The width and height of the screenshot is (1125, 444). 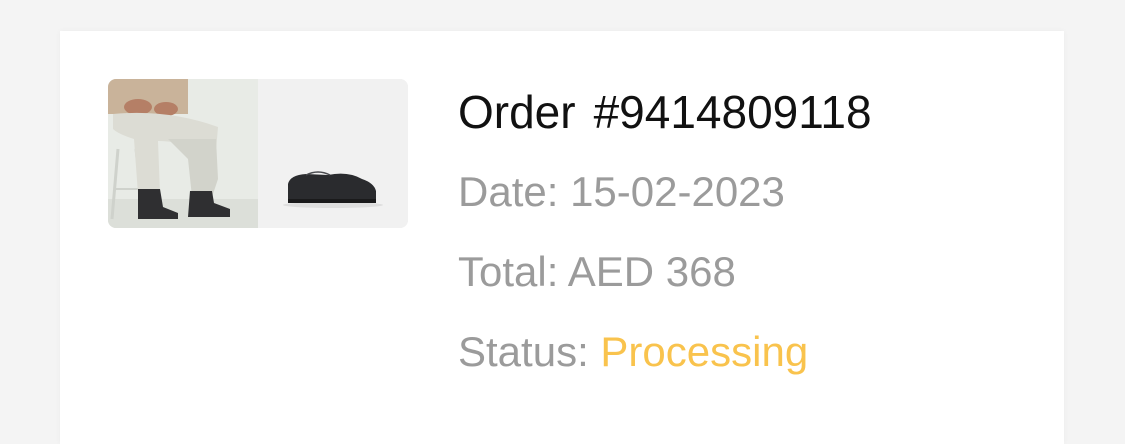 What do you see at coordinates (704, 351) in the screenshot?
I see `status-value: Processing` at bounding box center [704, 351].